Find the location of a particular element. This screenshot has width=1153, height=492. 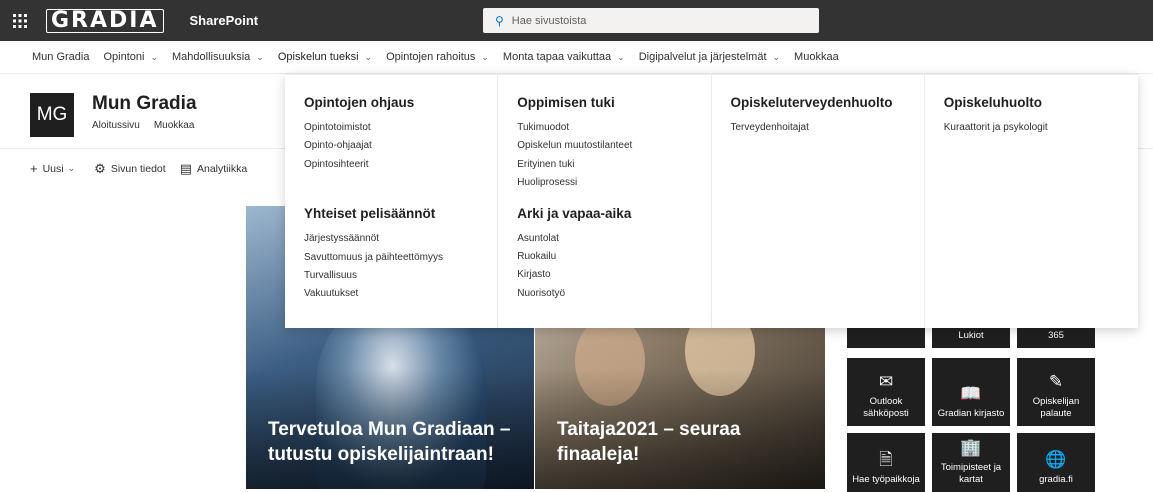

hub-item-mahdollisuuksia: Mahdollisuuksia ⌄ is located at coordinates (218, 57).